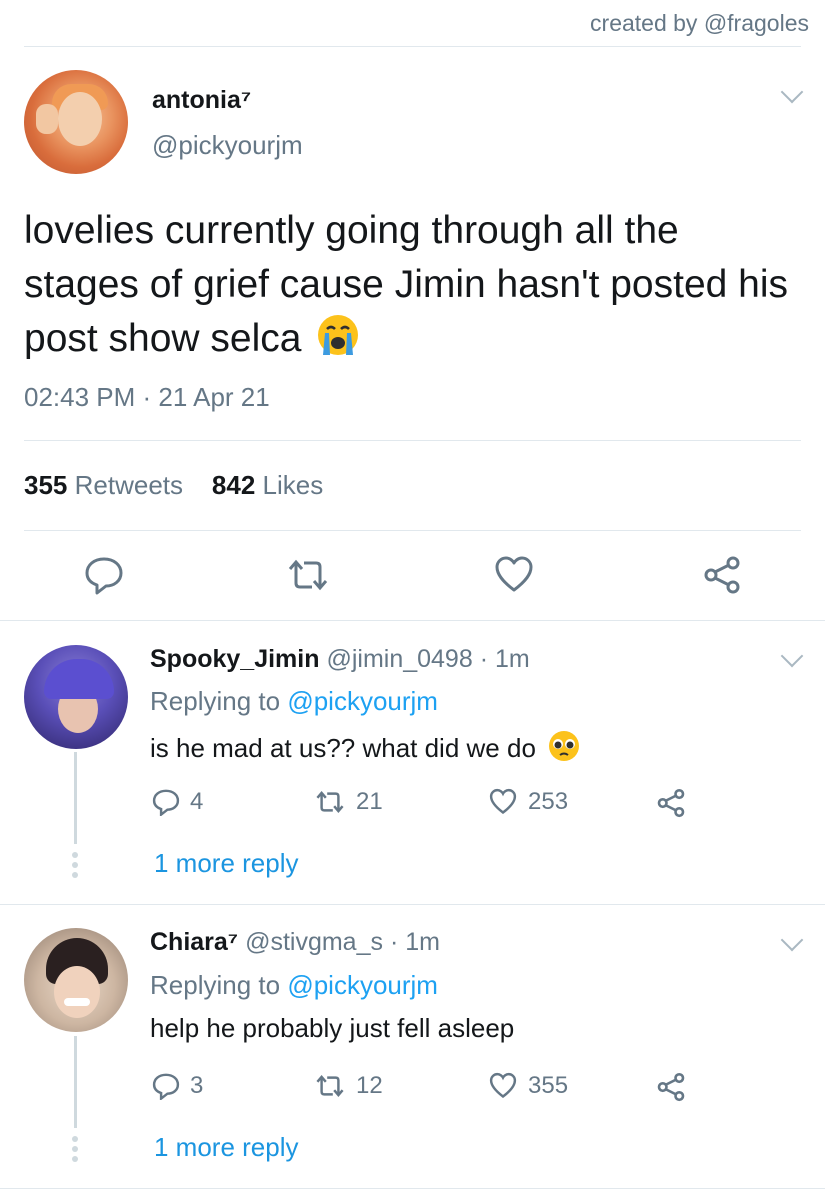 This screenshot has height=1200, width=825. I want to click on reply-action: 4, so click(177, 802).